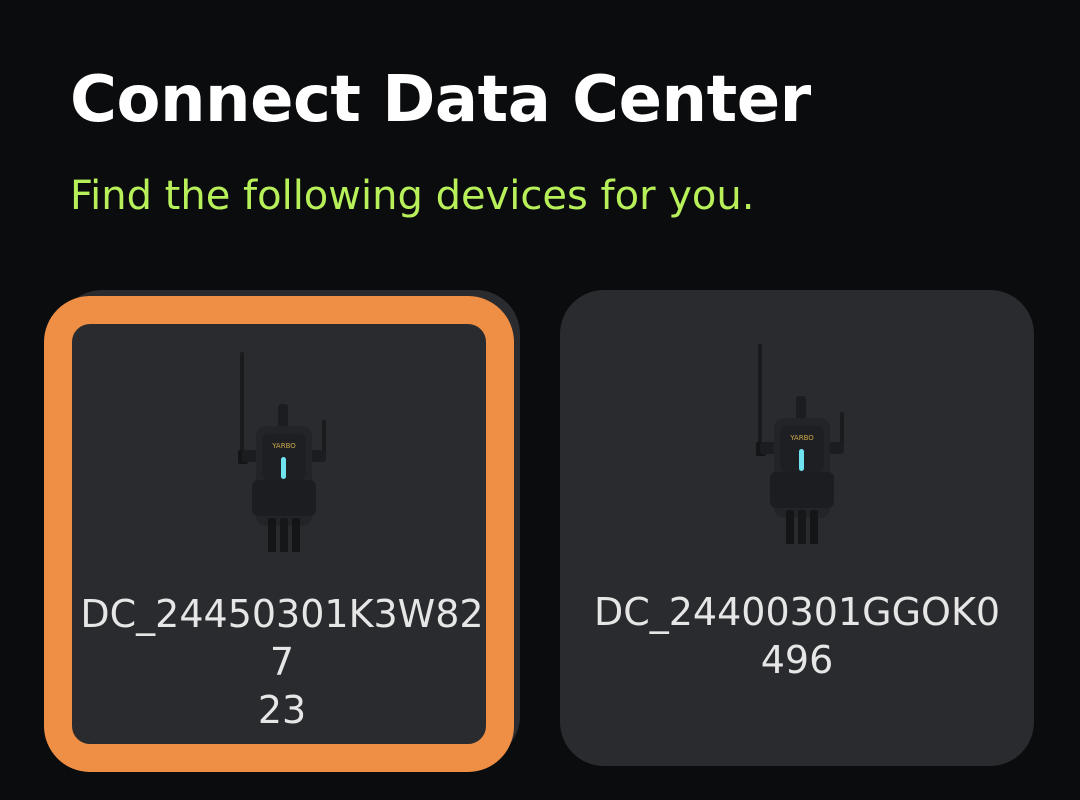 The width and height of the screenshot is (1080, 800). What do you see at coordinates (282, 638) in the screenshot?
I see `device-name-line-1: DC_24450301K3W827` at bounding box center [282, 638].